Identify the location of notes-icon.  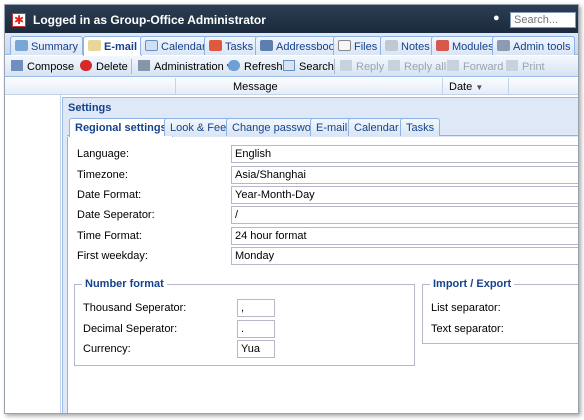
(391, 45).